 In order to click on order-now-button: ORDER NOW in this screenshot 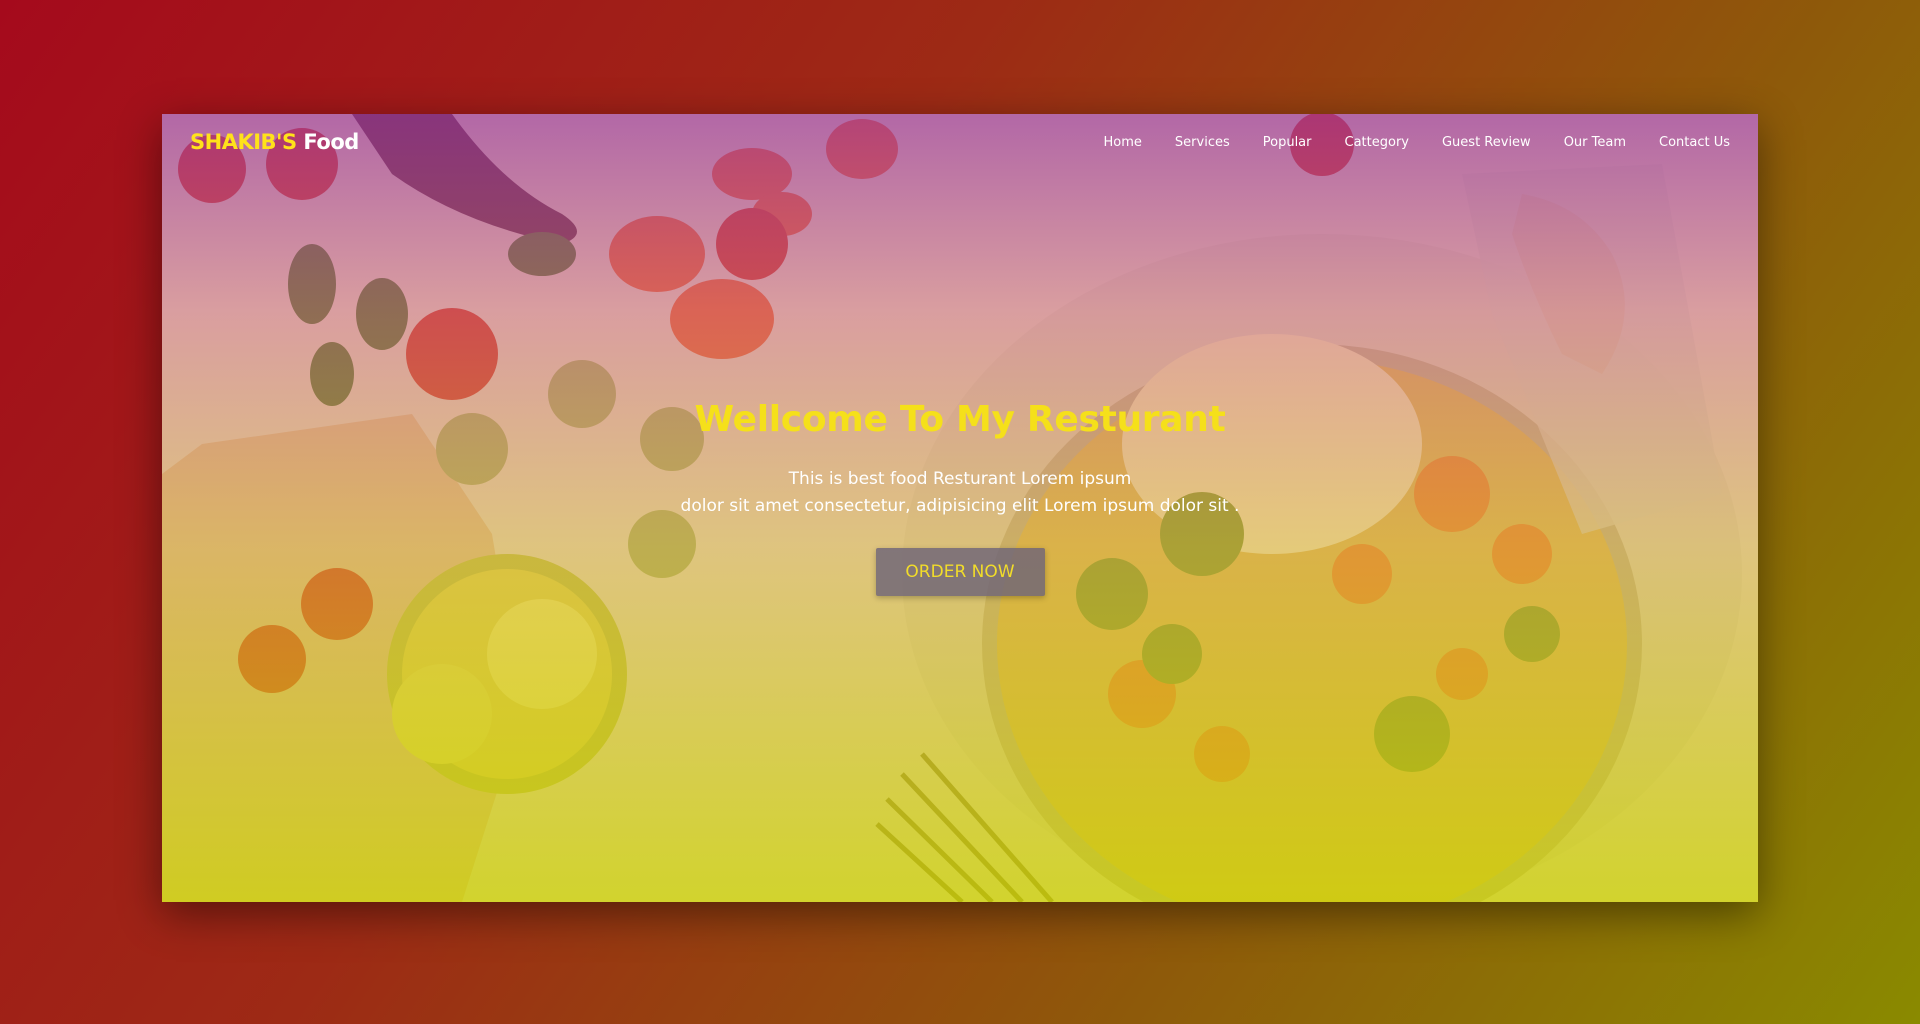, I will do `click(960, 572)`.